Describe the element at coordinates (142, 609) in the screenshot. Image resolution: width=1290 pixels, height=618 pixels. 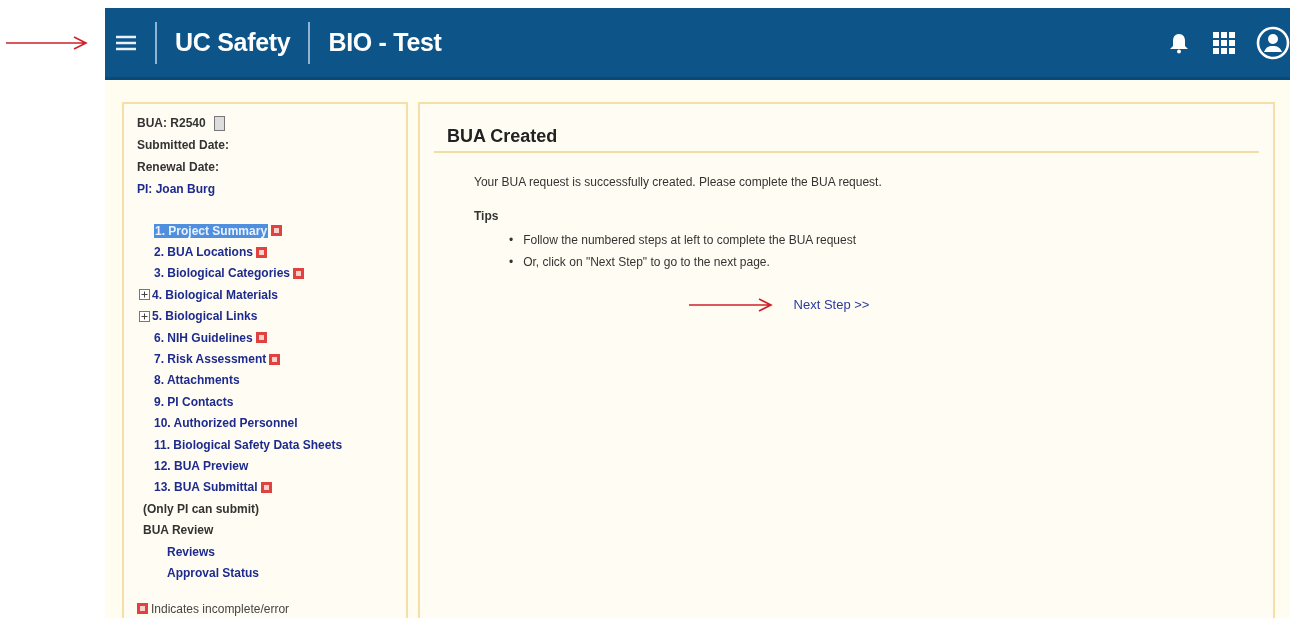
I see `incomplete-icon` at that location.